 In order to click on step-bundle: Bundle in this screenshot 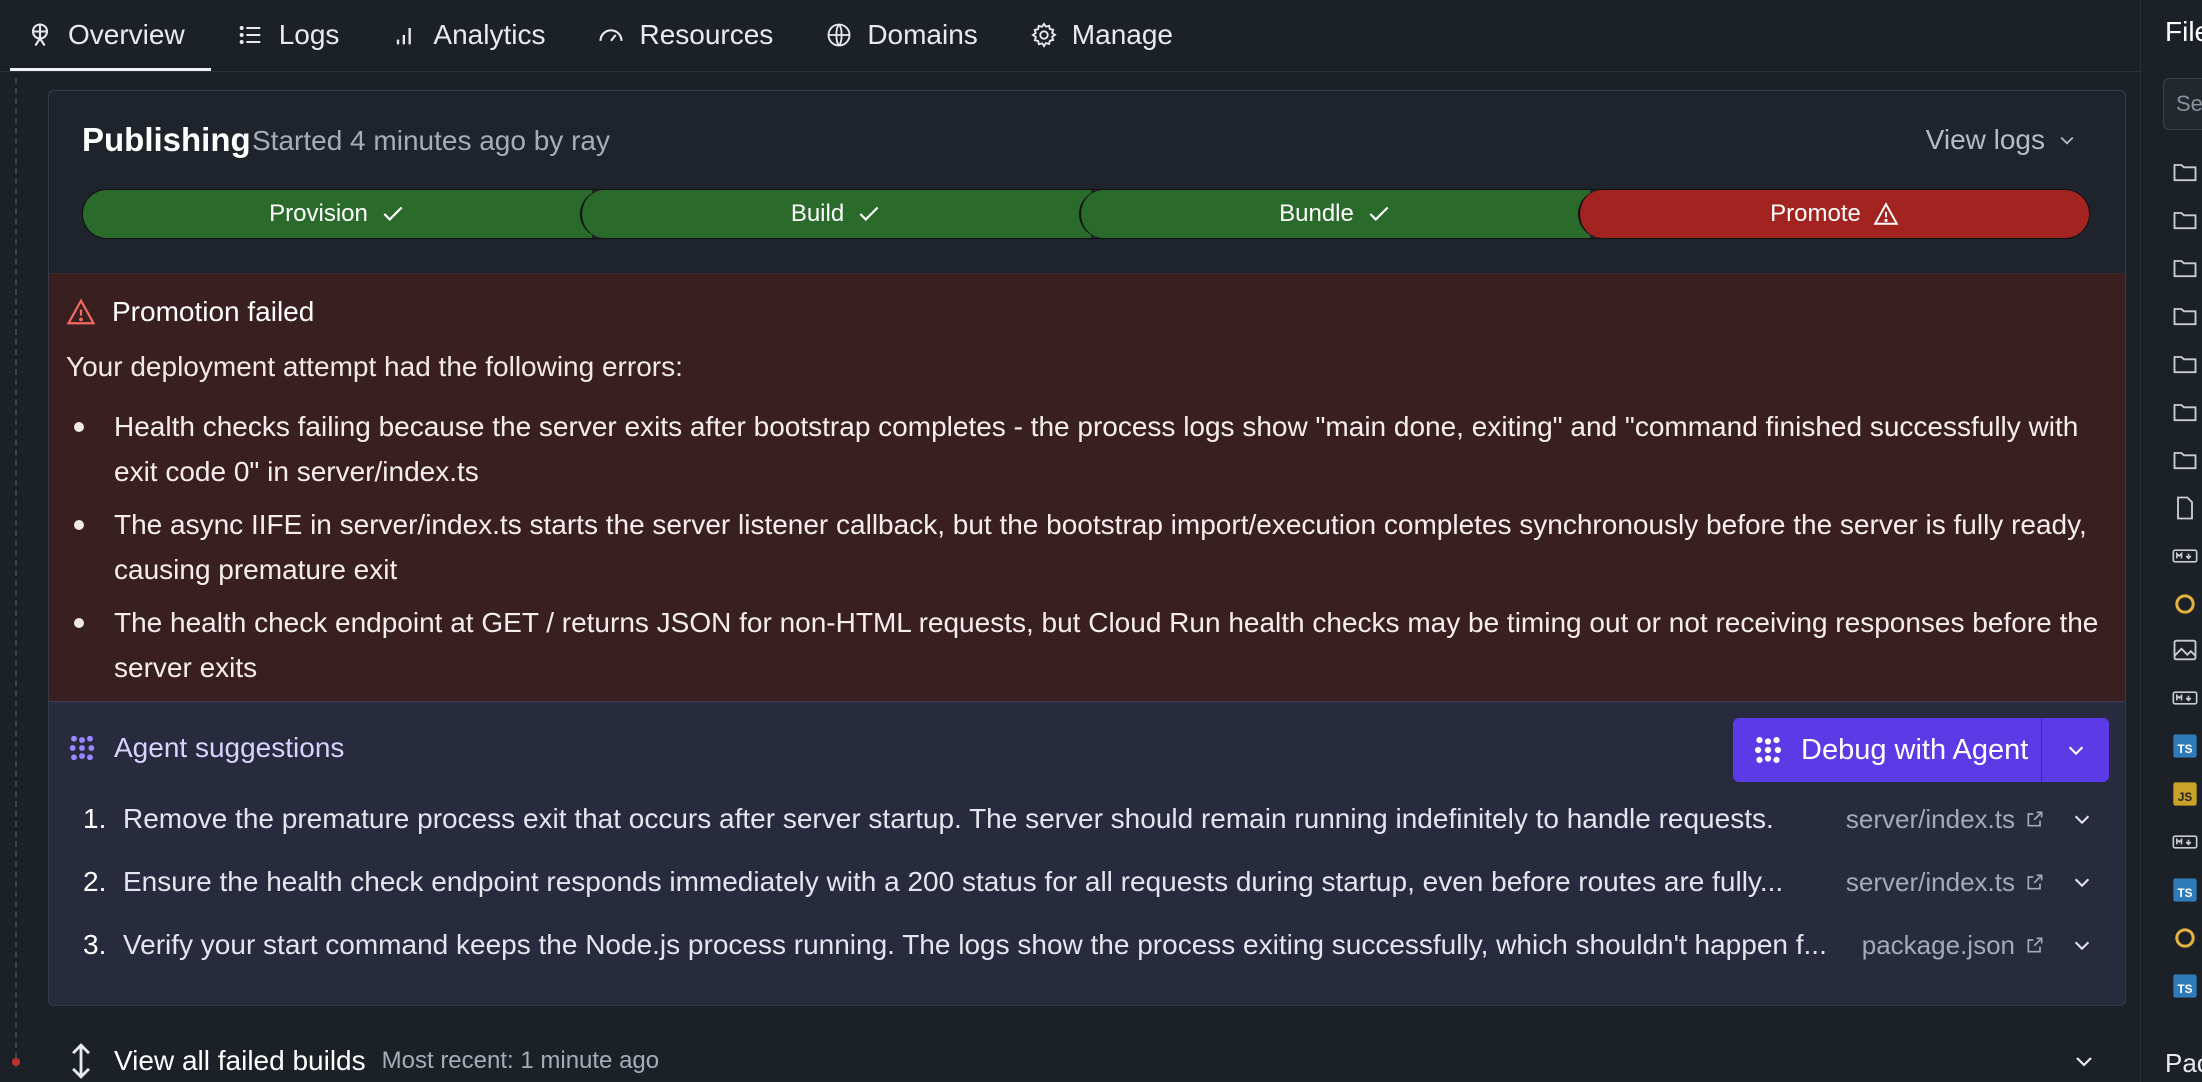, I will do `click(1334, 214)`.